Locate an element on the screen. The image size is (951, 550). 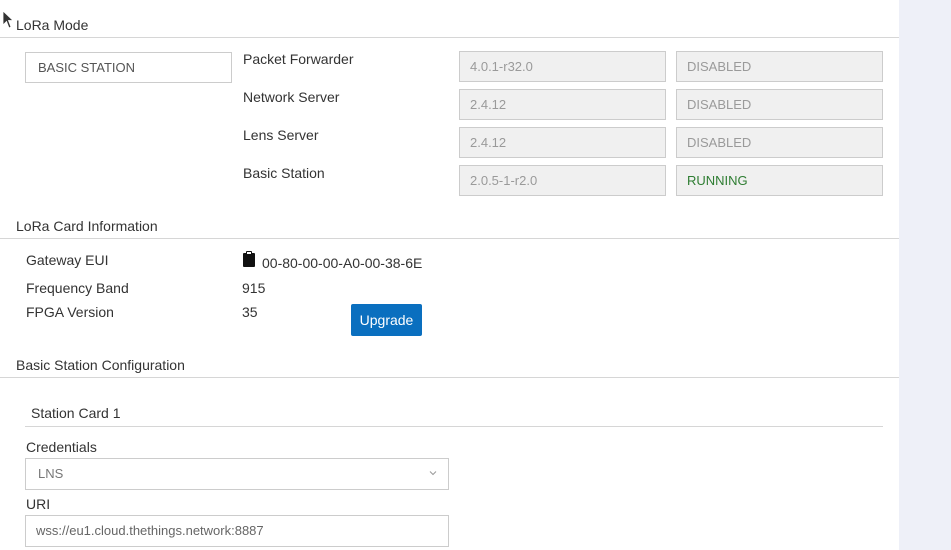
frequency-band-label: Frequency Band is located at coordinates (77, 288).